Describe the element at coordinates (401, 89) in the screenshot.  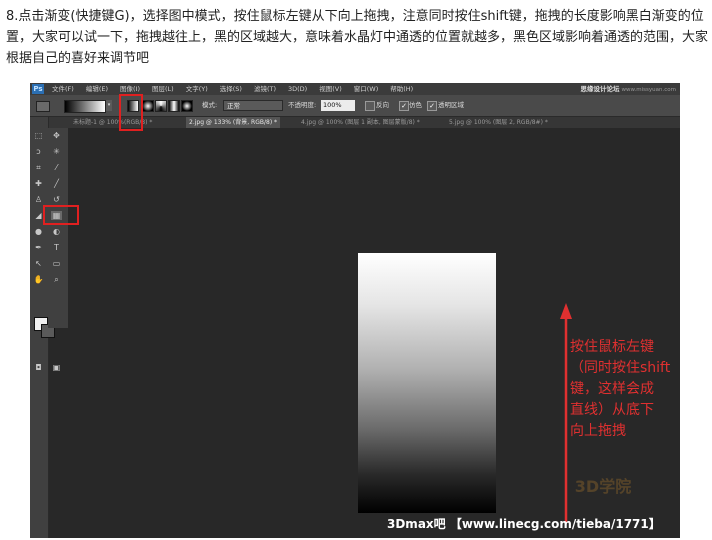
I see `menu-help: 帮助(H)` at that location.